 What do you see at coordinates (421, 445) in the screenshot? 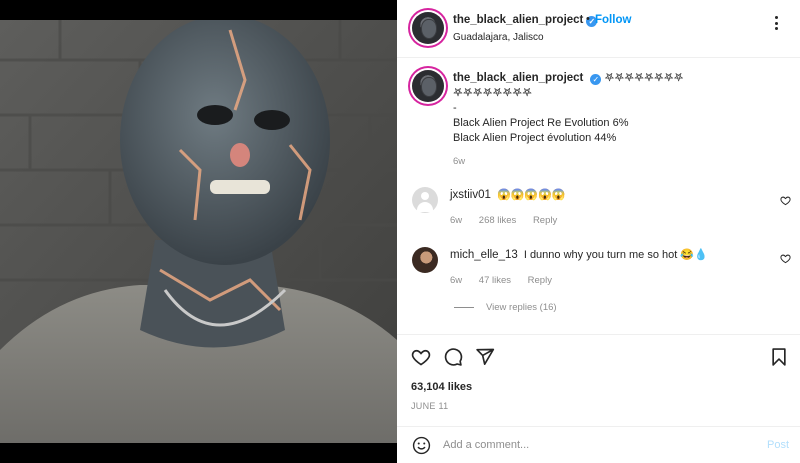
I see `emoji-icon` at bounding box center [421, 445].